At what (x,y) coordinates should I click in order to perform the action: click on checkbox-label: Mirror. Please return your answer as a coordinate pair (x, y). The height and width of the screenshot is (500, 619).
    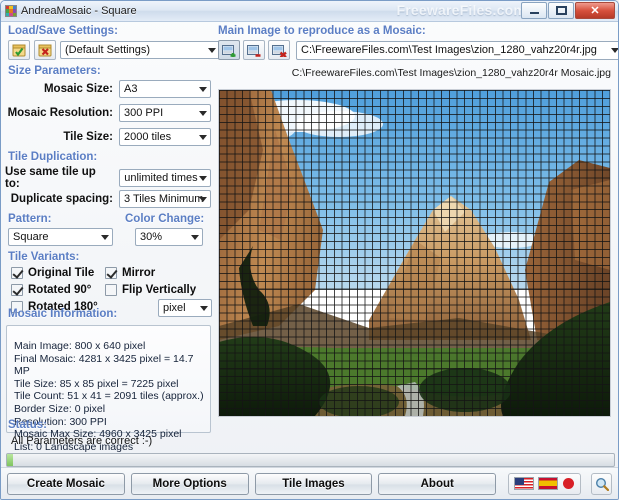
    Looking at the image, I should click on (139, 273).